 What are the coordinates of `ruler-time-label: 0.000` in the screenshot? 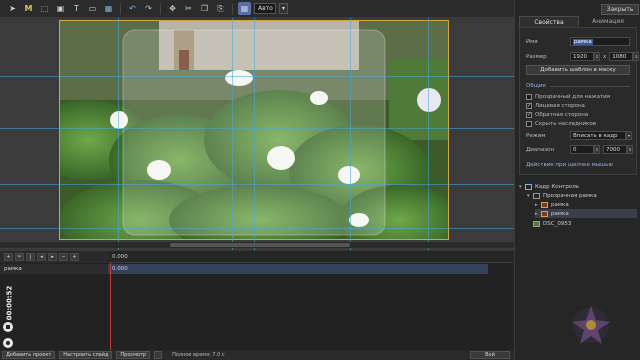 It's located at (120, 257).